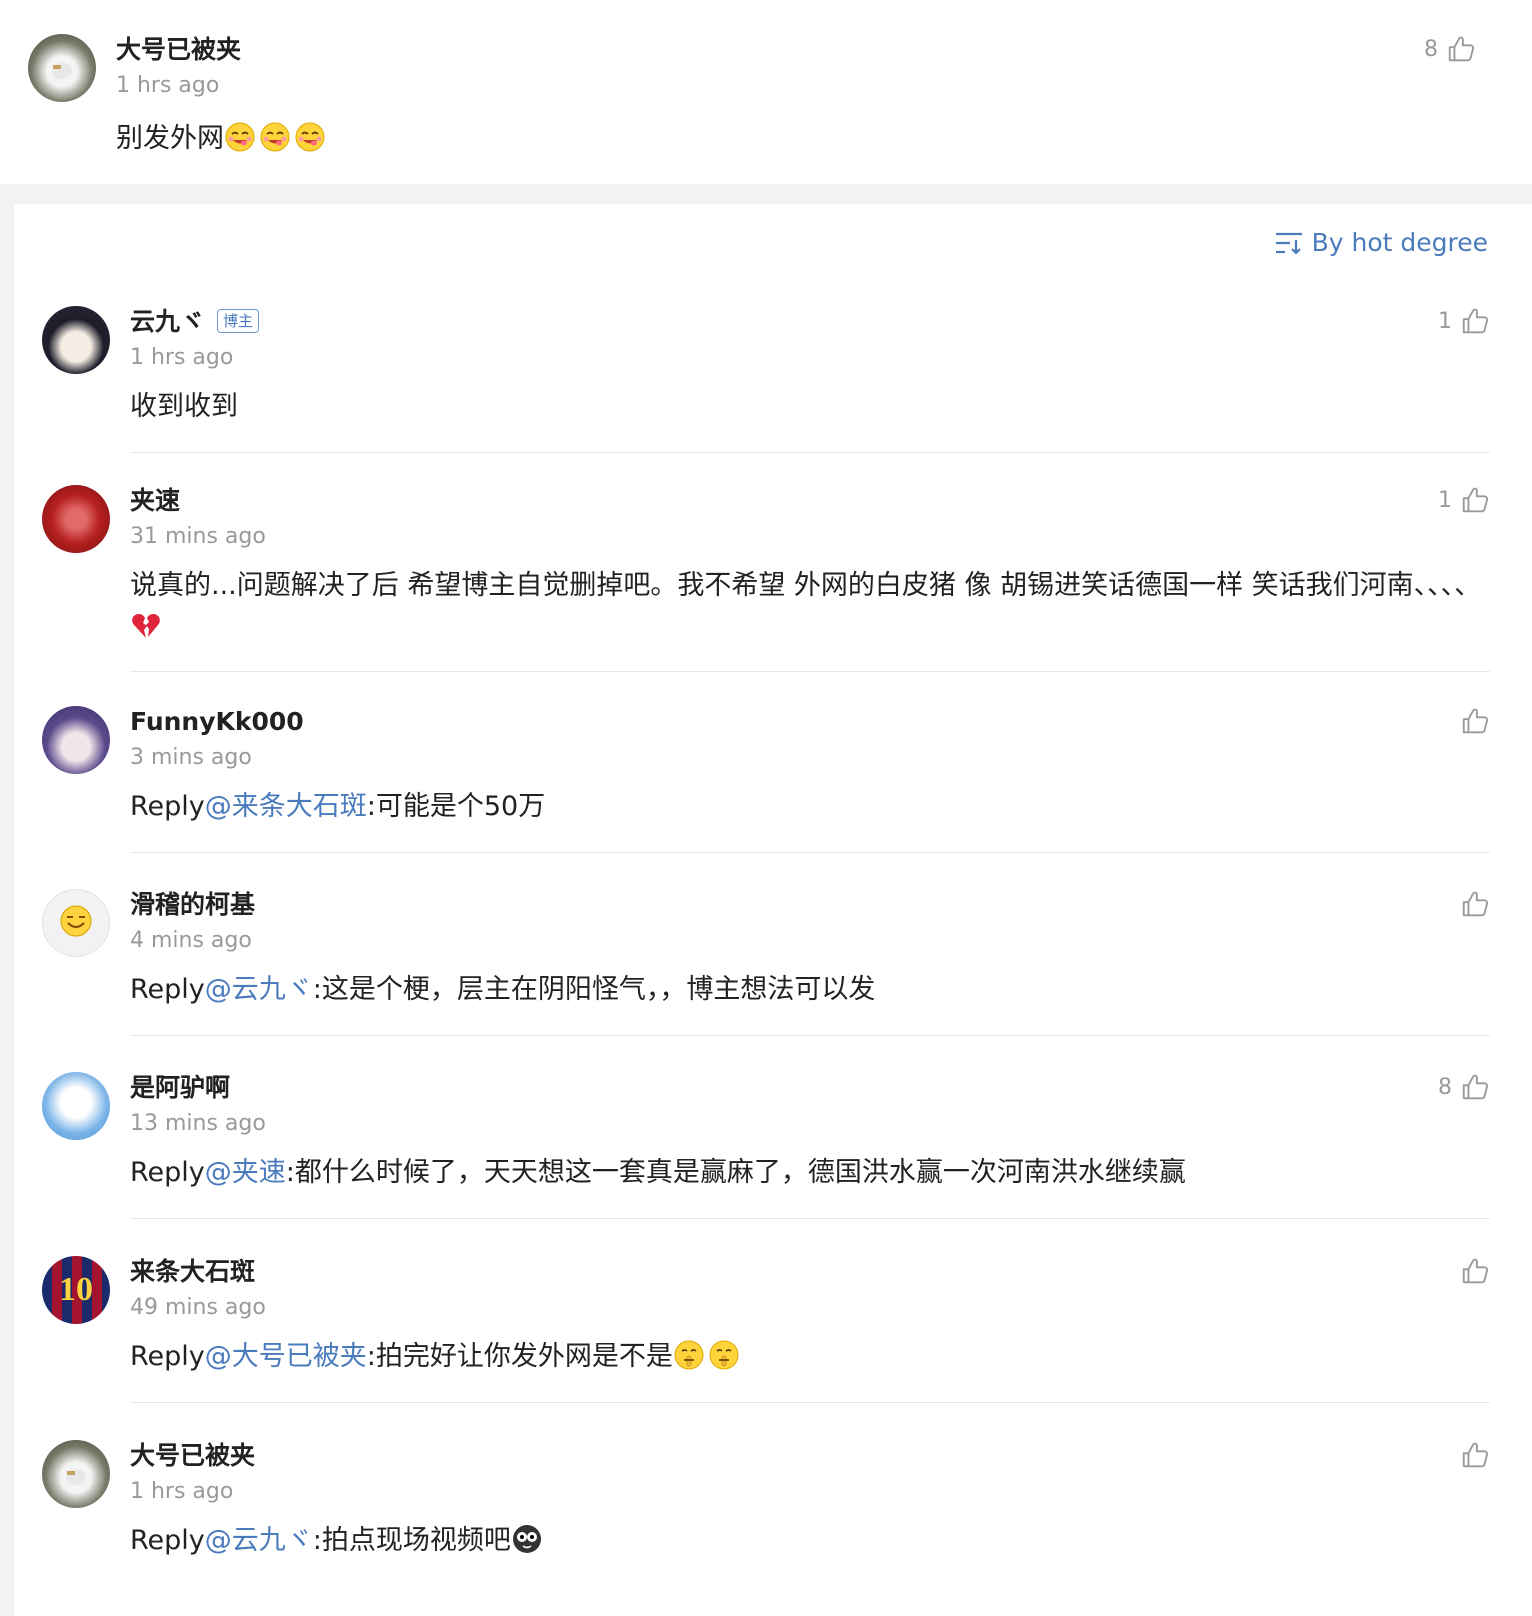 The image size is (1532, 1616). What do you see at coordinates (198, 1307) in the screenshot?
I see `timestamp: 49 mins ago` at bounding box center [198, 1307].